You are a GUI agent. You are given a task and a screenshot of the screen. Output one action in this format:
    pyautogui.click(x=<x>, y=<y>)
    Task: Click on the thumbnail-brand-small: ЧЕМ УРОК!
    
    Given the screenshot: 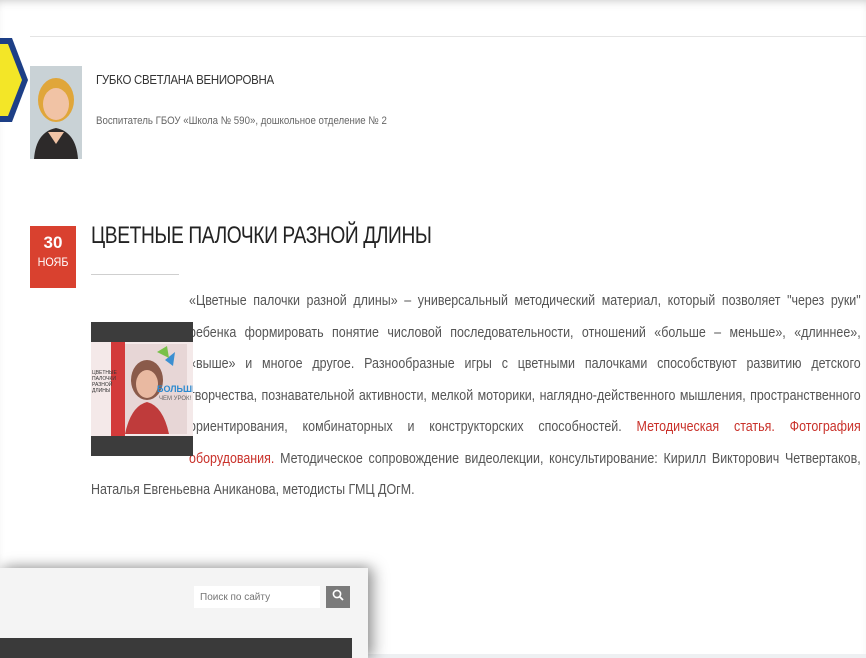 What is the action you would take?
    pyautogui.click(x=175, y=399)
    